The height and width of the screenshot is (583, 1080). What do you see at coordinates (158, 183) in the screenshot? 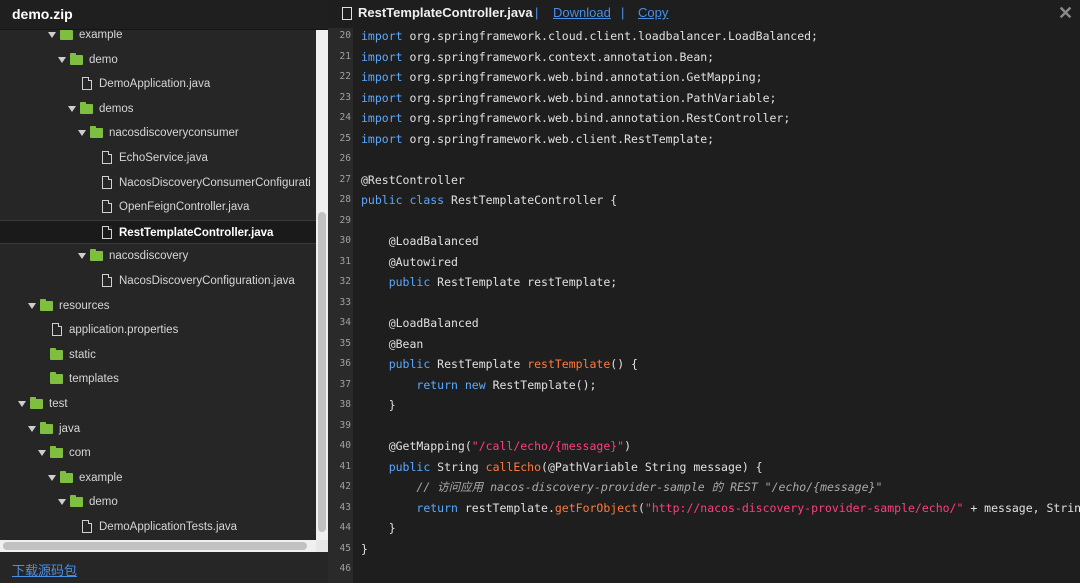
I see `tree-file: NacosDiscoveryConsumerConfigurati` at bounding box center [158, 183].